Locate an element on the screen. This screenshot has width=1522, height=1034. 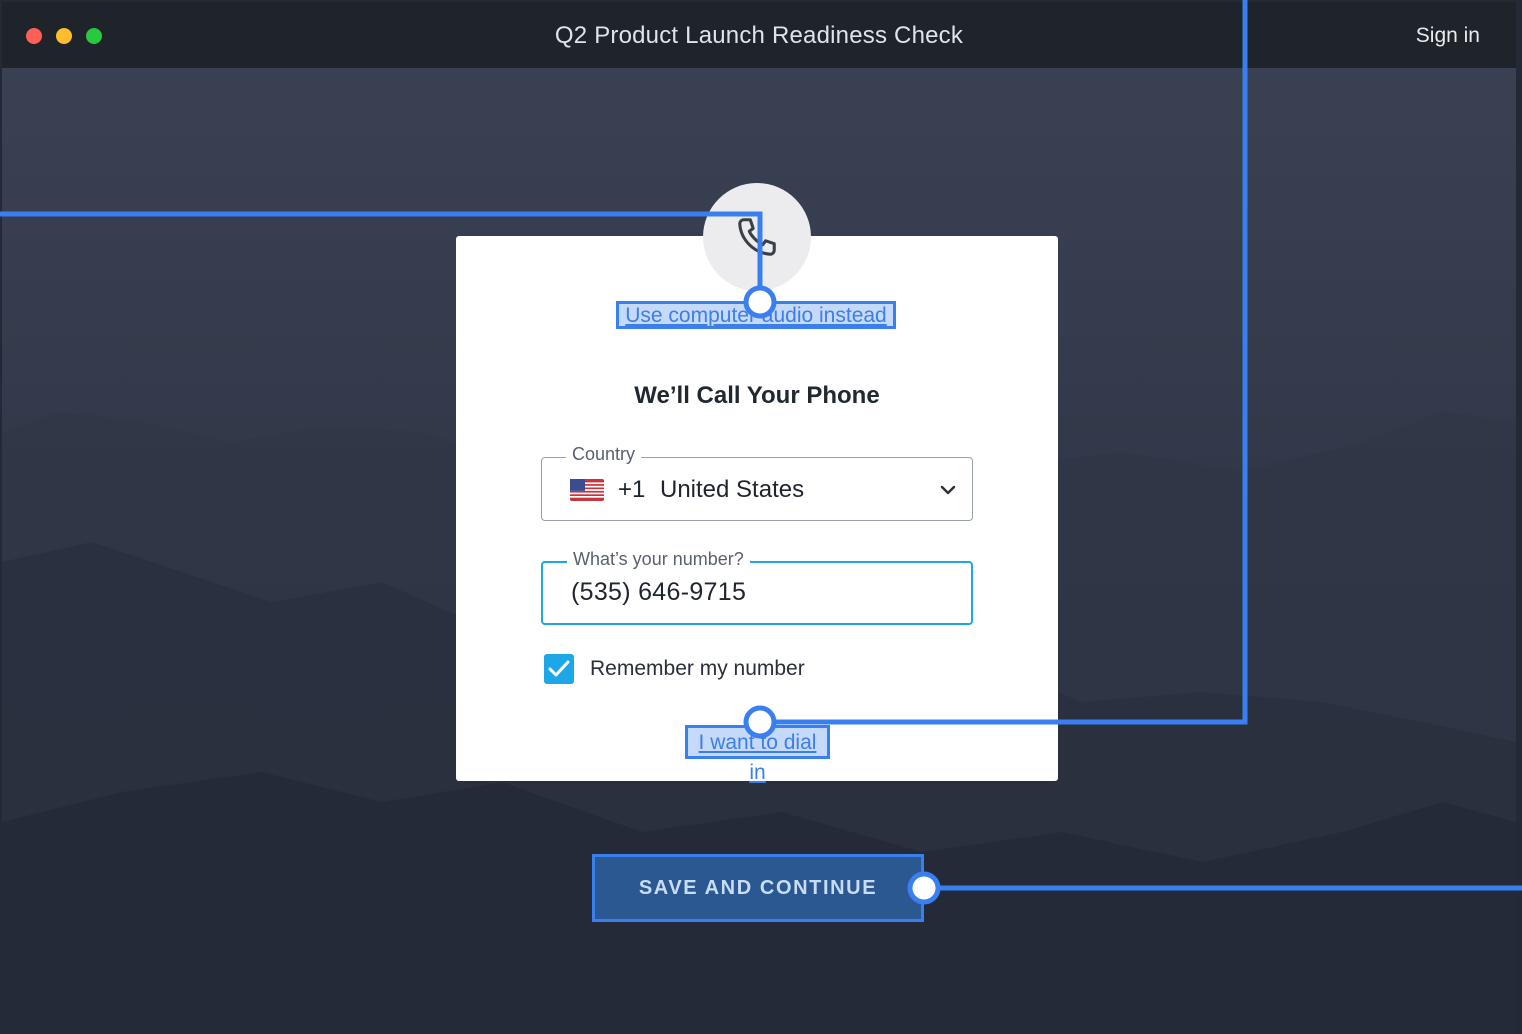
remember-number-checkbox is located at coordinates (559, 669).